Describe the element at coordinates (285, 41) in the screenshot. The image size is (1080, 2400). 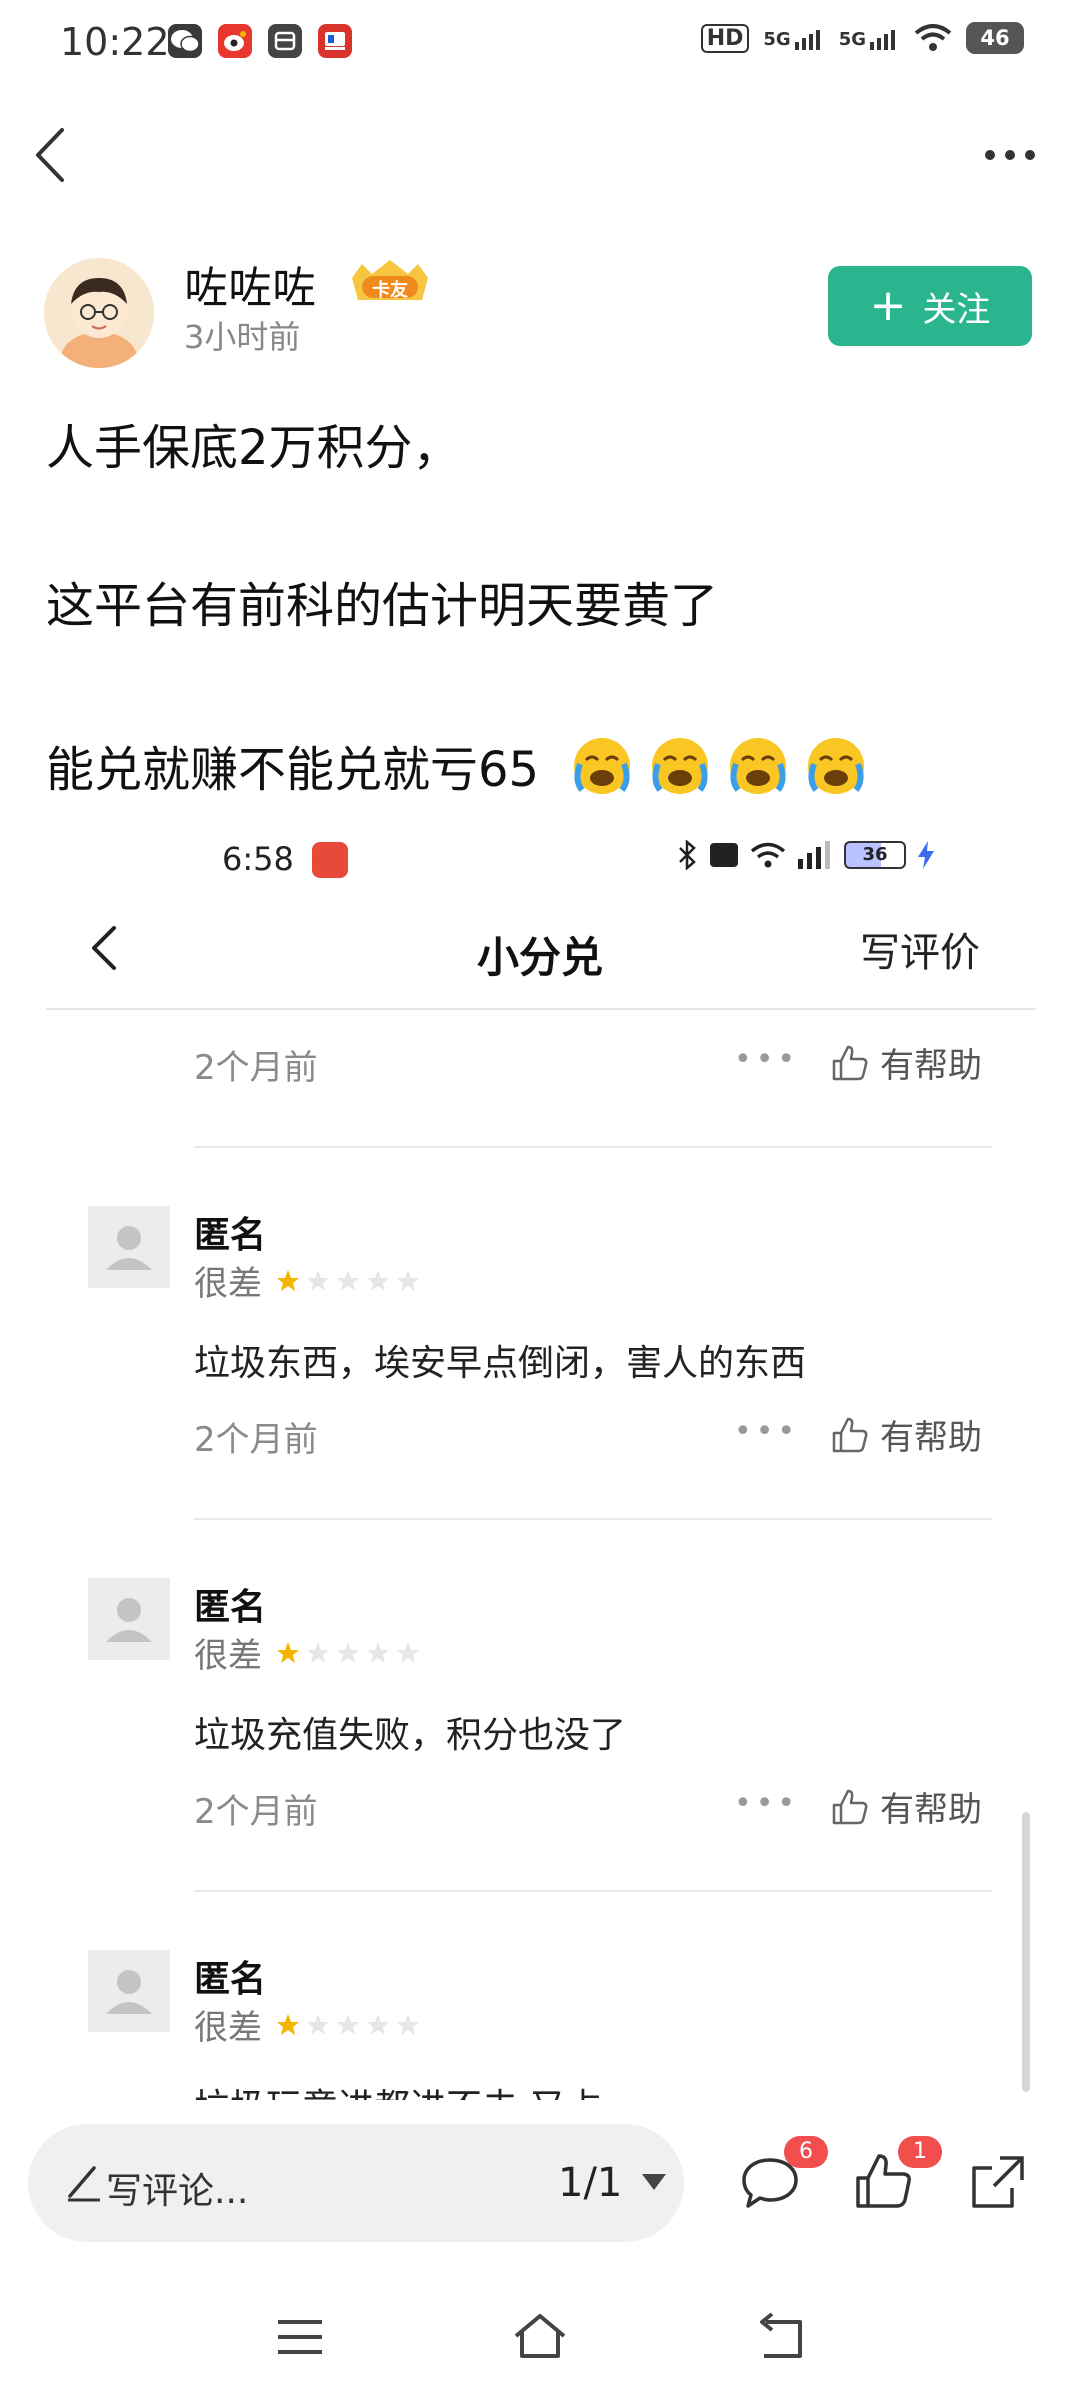
I see `calendar-app-icon` at that location.